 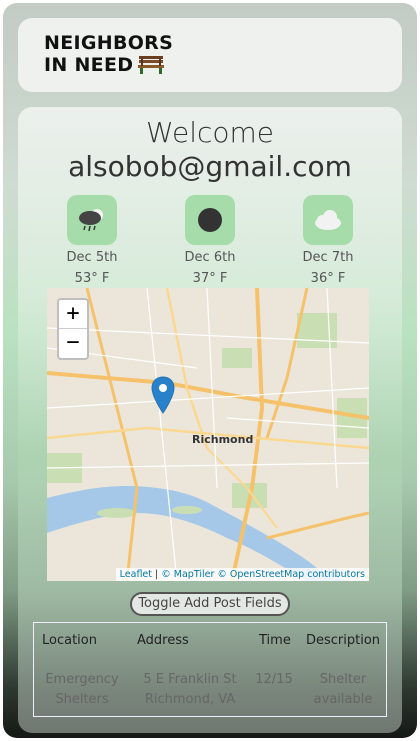 What do you see at coordinates (210, 55) in the screenshot?
I see `header-card: NEIGHBORS IN NEED` at bounding box center [210, 55].